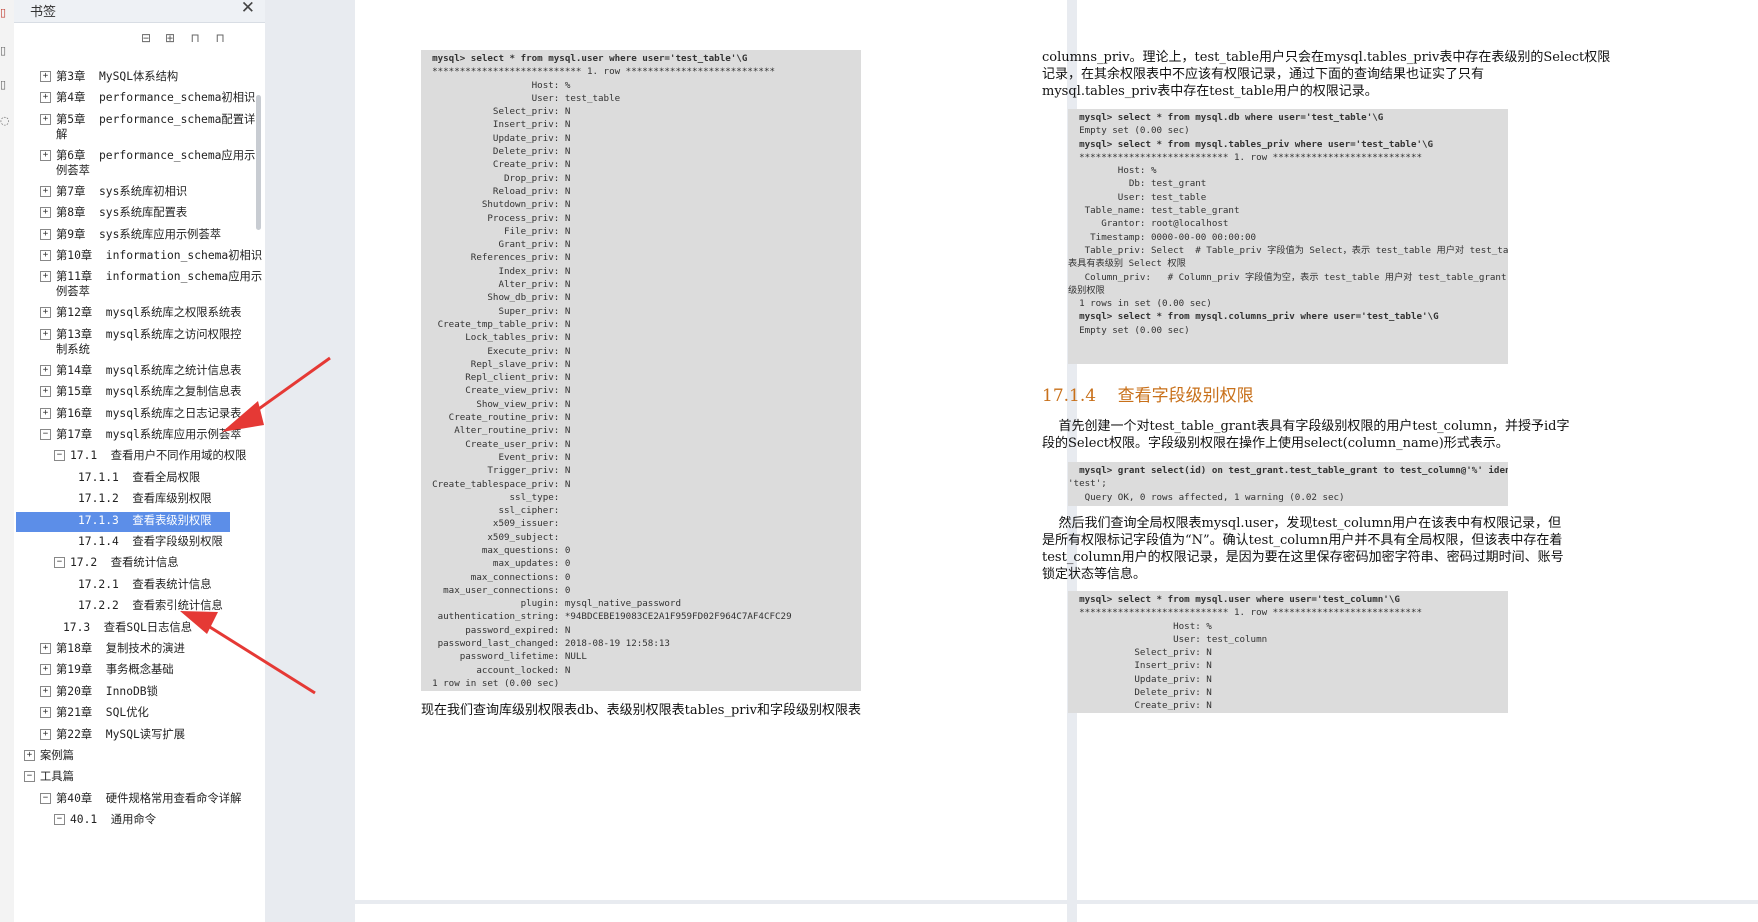 This screenshot has height=922, width=1758. I want to click on annotation-icon: ▯, so click(6, 85).